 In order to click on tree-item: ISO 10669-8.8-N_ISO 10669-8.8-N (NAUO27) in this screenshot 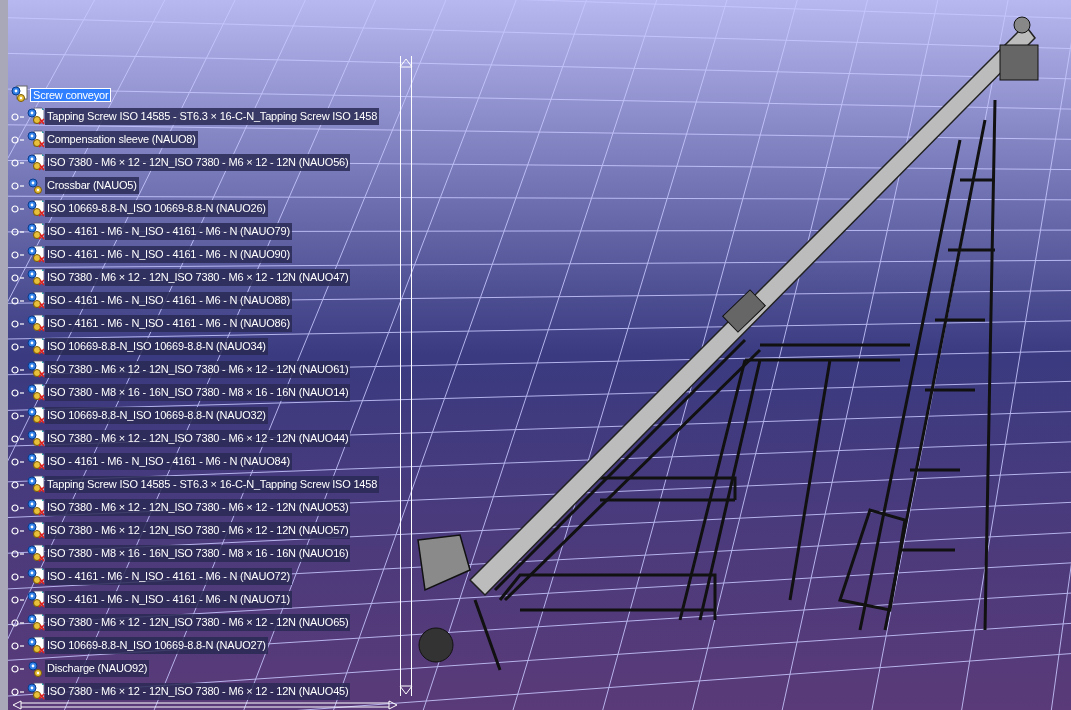, I will do `click(156, 645)`.